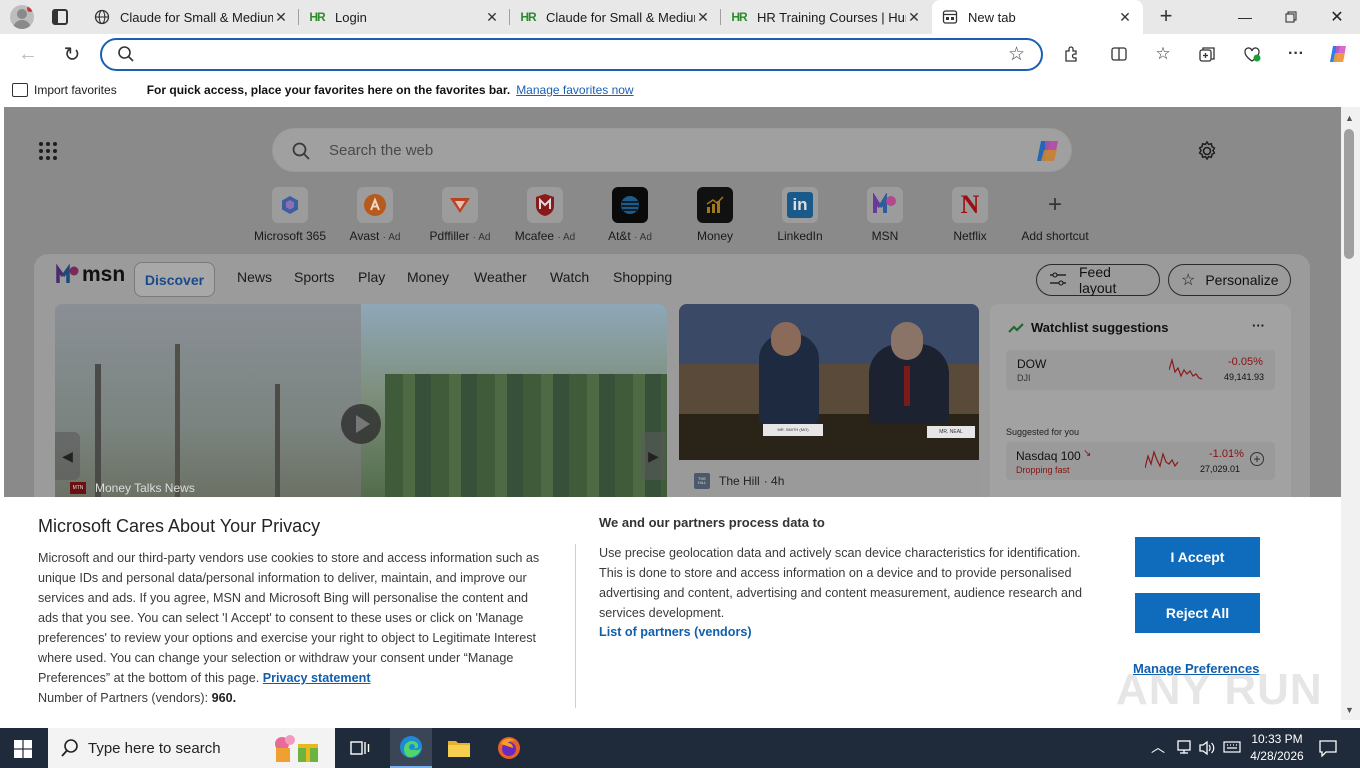 This screenshot has height=768, width=1360. I want to click on consent-title: Microsoft Cares About Your Privacy, so click(179, 526).